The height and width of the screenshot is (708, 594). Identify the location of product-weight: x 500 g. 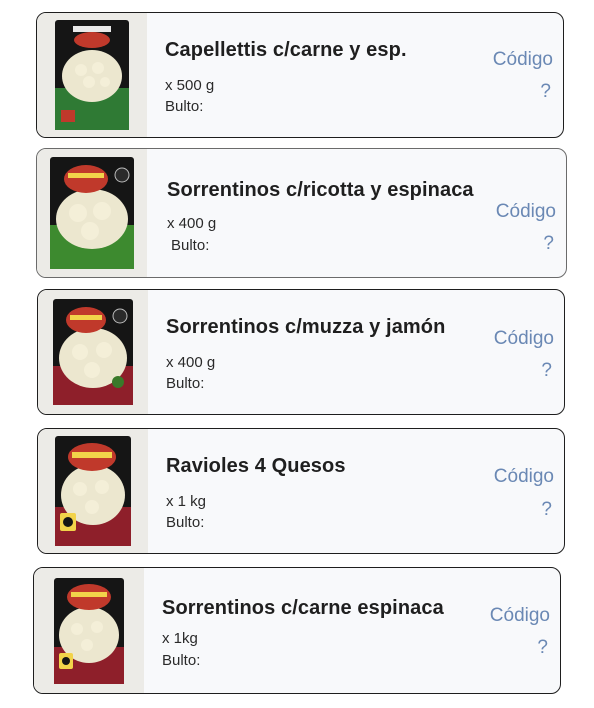
(190, 85).